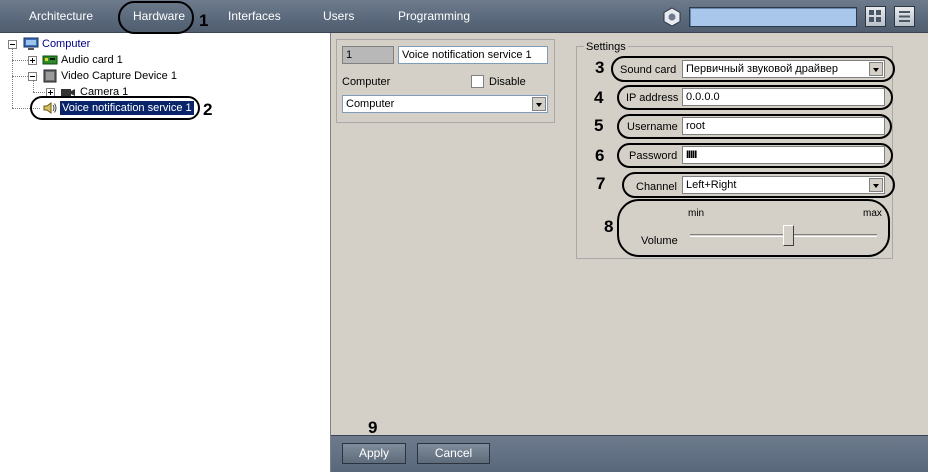 Image resolution: width=928 pixels, height=472 pixels. What do you see at coordinates (368, 55) in the screenshot?
I see `object-id-field: 1` at bounding box center [368, 55].